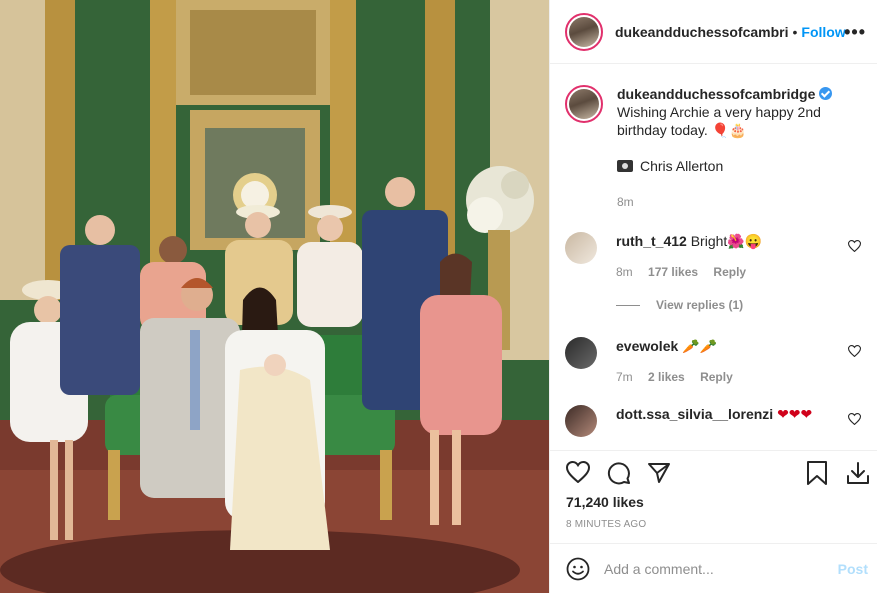 The width and height of the screenshot is (877, 593). What do you see at coordinates (795, 414) in the screenshot?
I see `comment-text: ❤❤❤` at bounding box center [795, 414].